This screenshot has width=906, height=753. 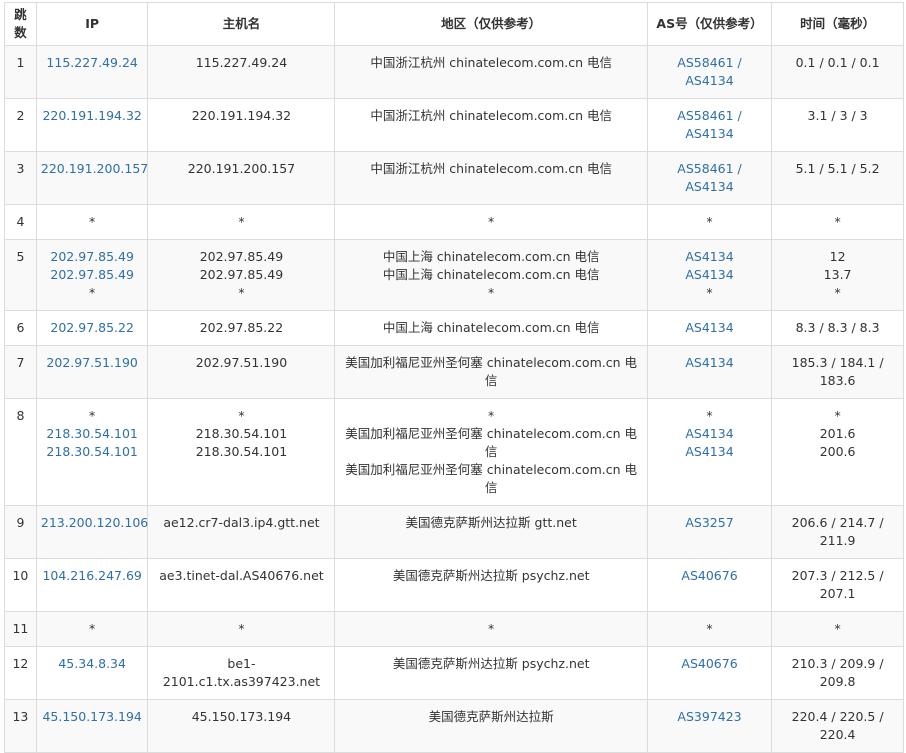 I want to click on ip-link: 213.200.120.106, so click(x=94, y=523).